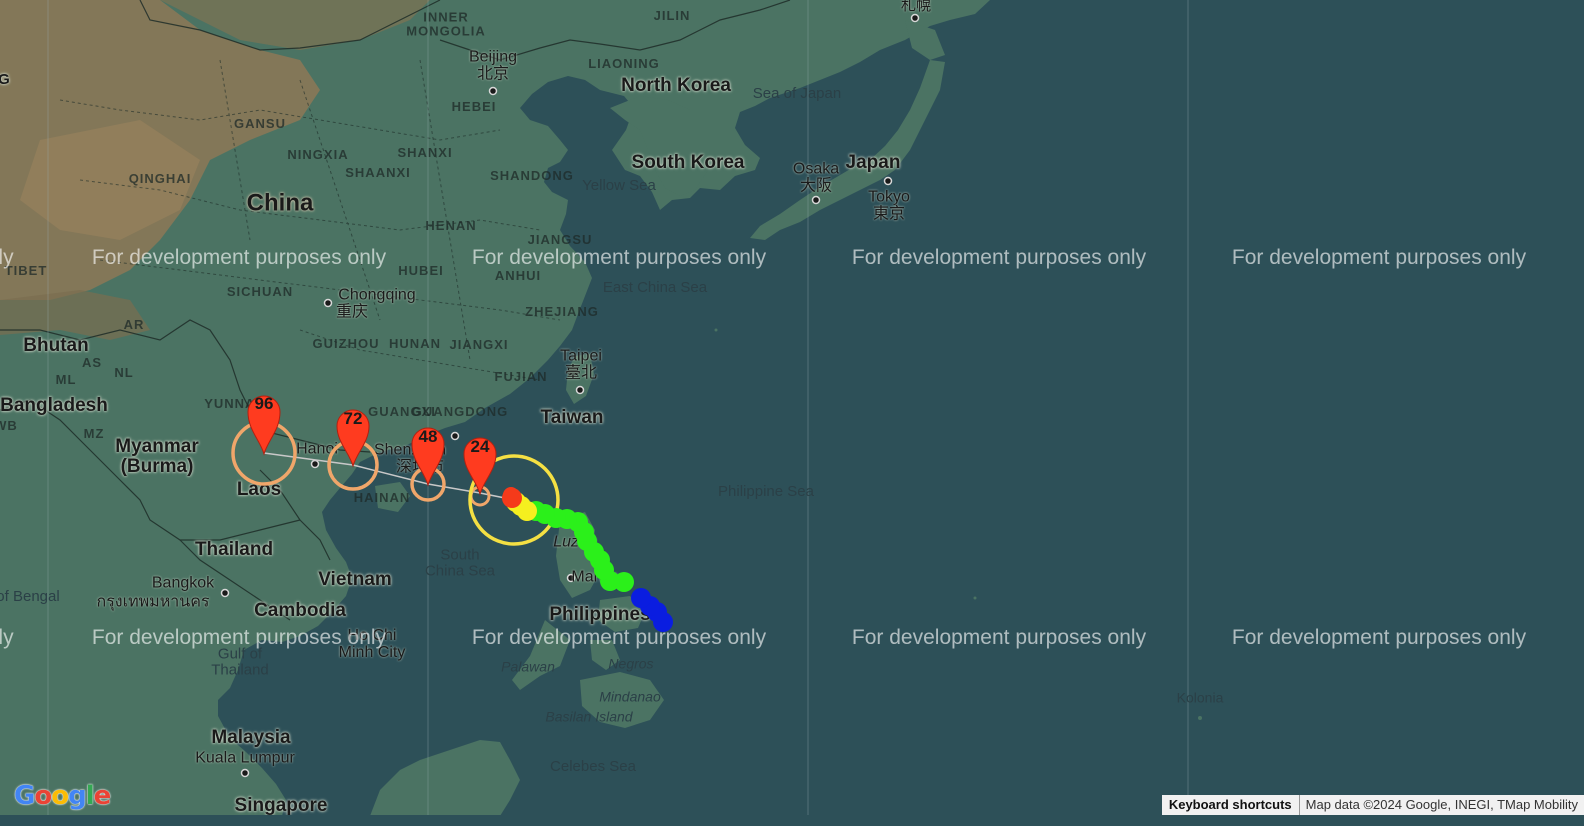  What do you see at coordinates (428, 437) in the screenshot?
I see `pin-label-48: 48` at bounding box center [428, 437].